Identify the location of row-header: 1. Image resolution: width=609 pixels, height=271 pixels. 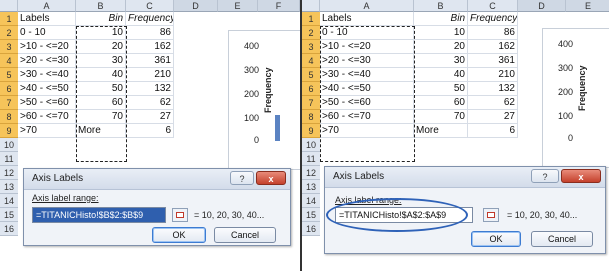
(311, 19).